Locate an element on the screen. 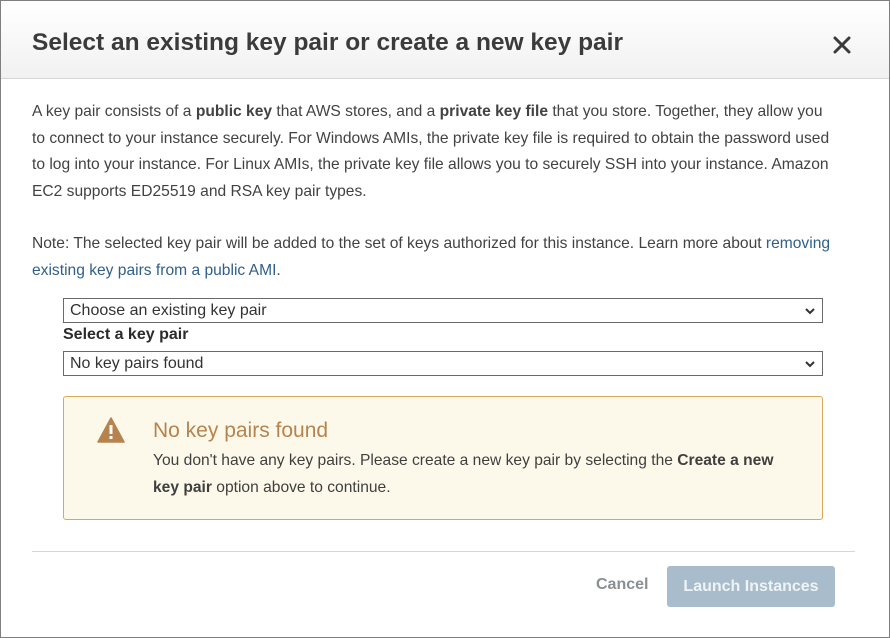  intro-text: A key pair consists of a is located at coordinates (114, 111).